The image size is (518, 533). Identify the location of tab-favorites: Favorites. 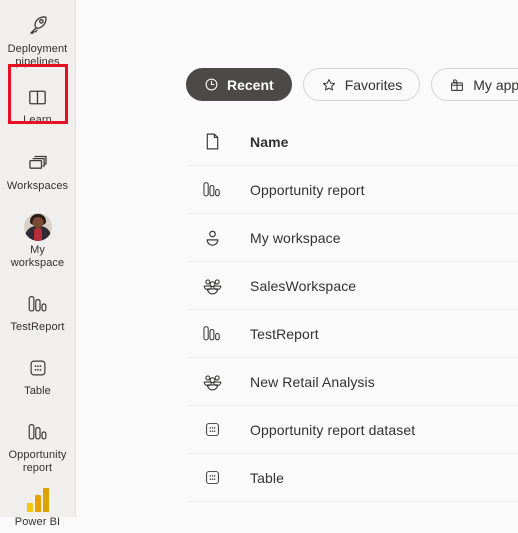
(361, 84).